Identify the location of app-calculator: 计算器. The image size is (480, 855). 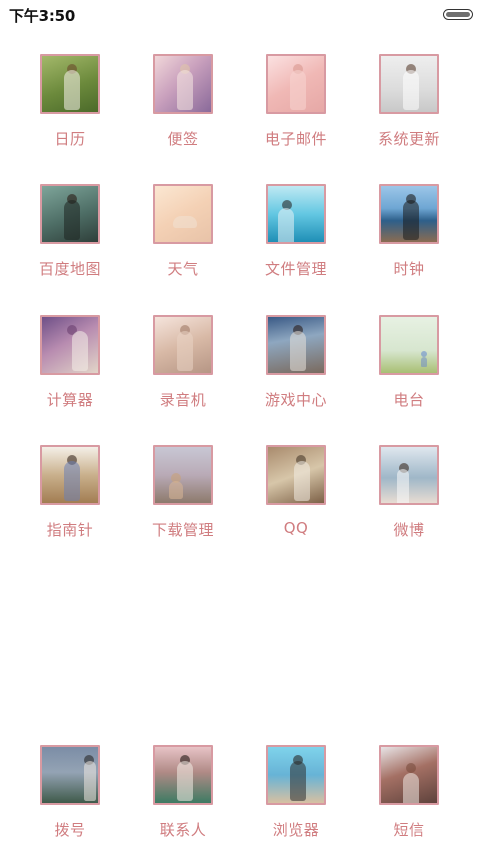
(70, 370).